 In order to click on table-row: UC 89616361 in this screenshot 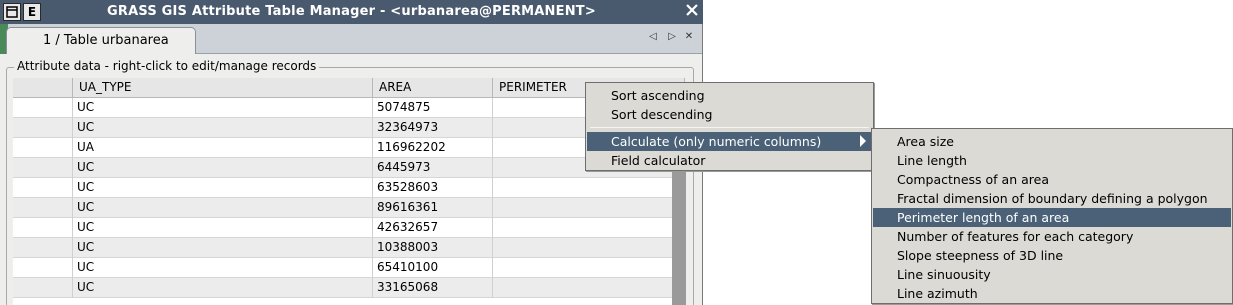, I will do `click(349, 208)`.